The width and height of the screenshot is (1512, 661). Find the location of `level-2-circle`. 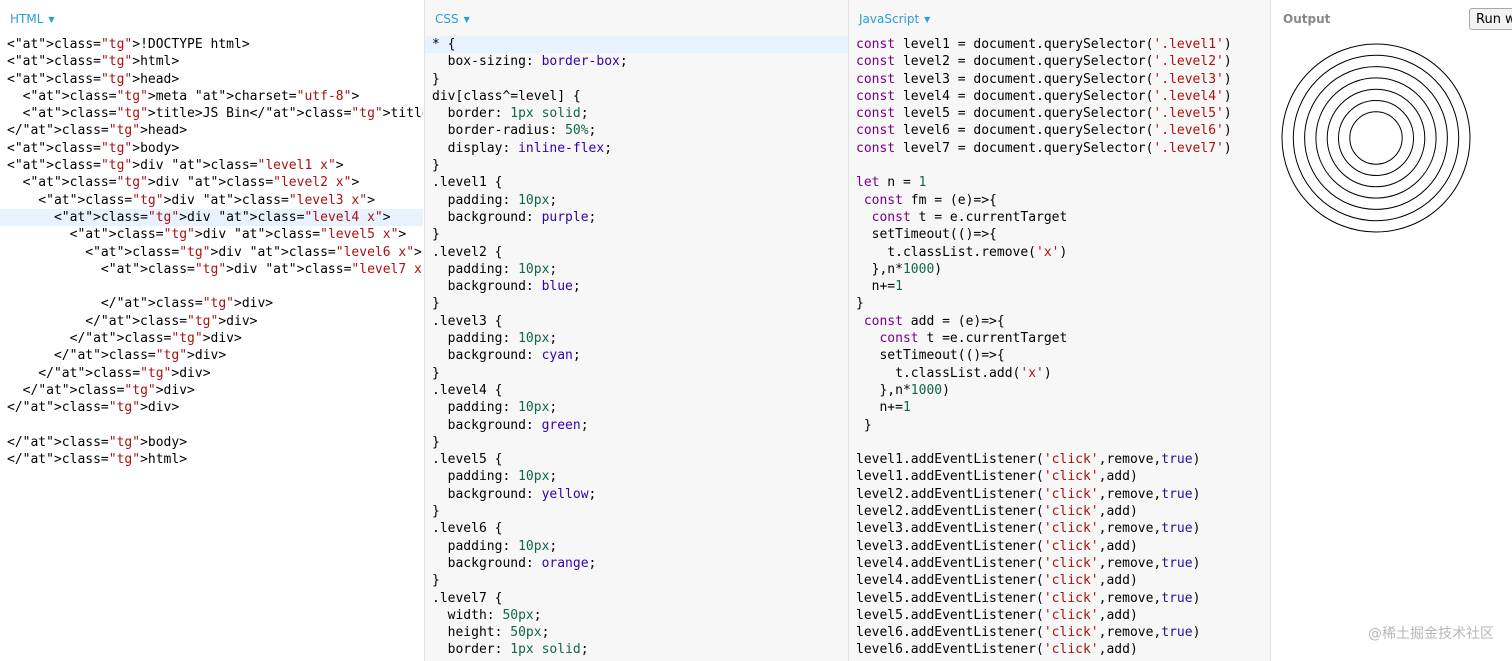

level-2-circle is located at coordinates (1376, 138).